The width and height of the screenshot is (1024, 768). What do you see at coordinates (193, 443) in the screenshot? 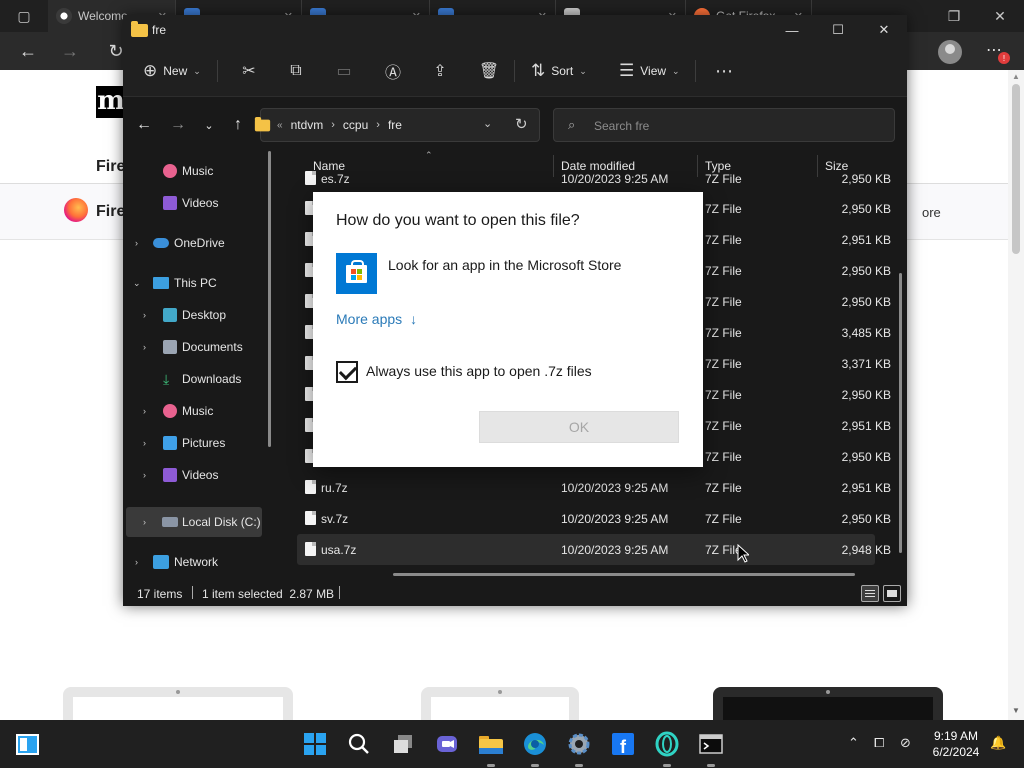
I see `sidebar-item-pictures: › Pictures` at bounding box center [193, 443].